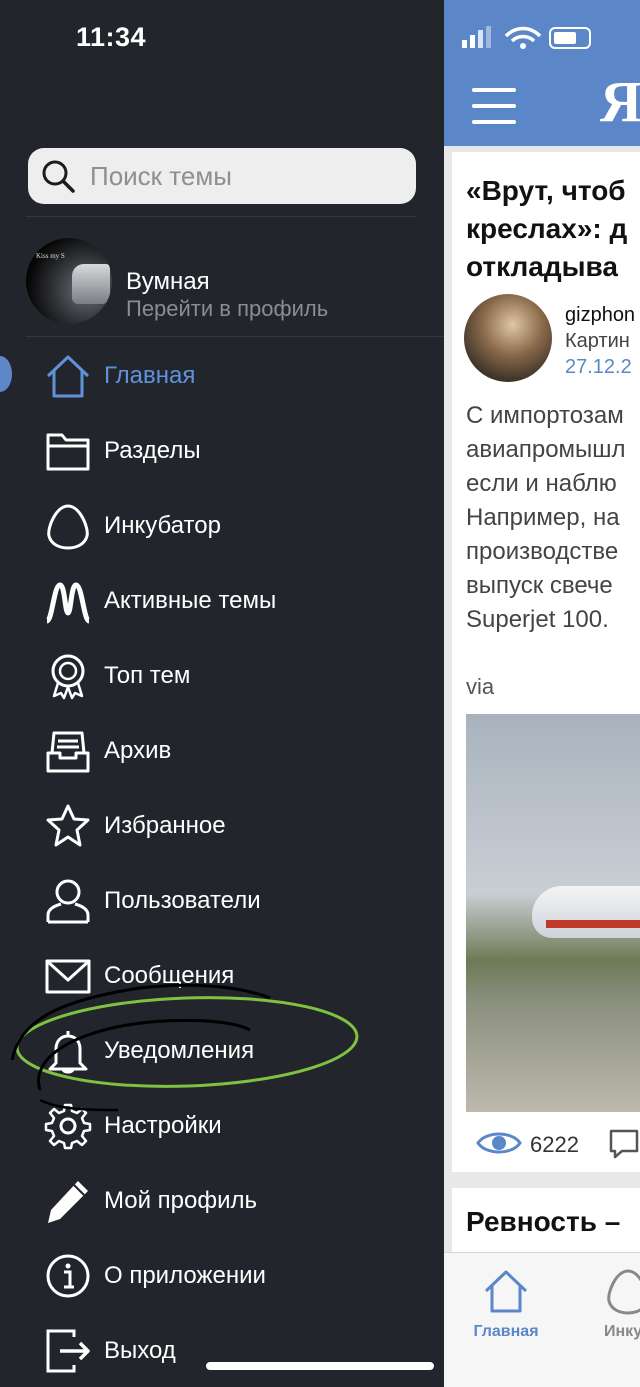  Describe the element at coordinates (541, 483) in the screenshot. I see `article-text: если и наблю` at that location.